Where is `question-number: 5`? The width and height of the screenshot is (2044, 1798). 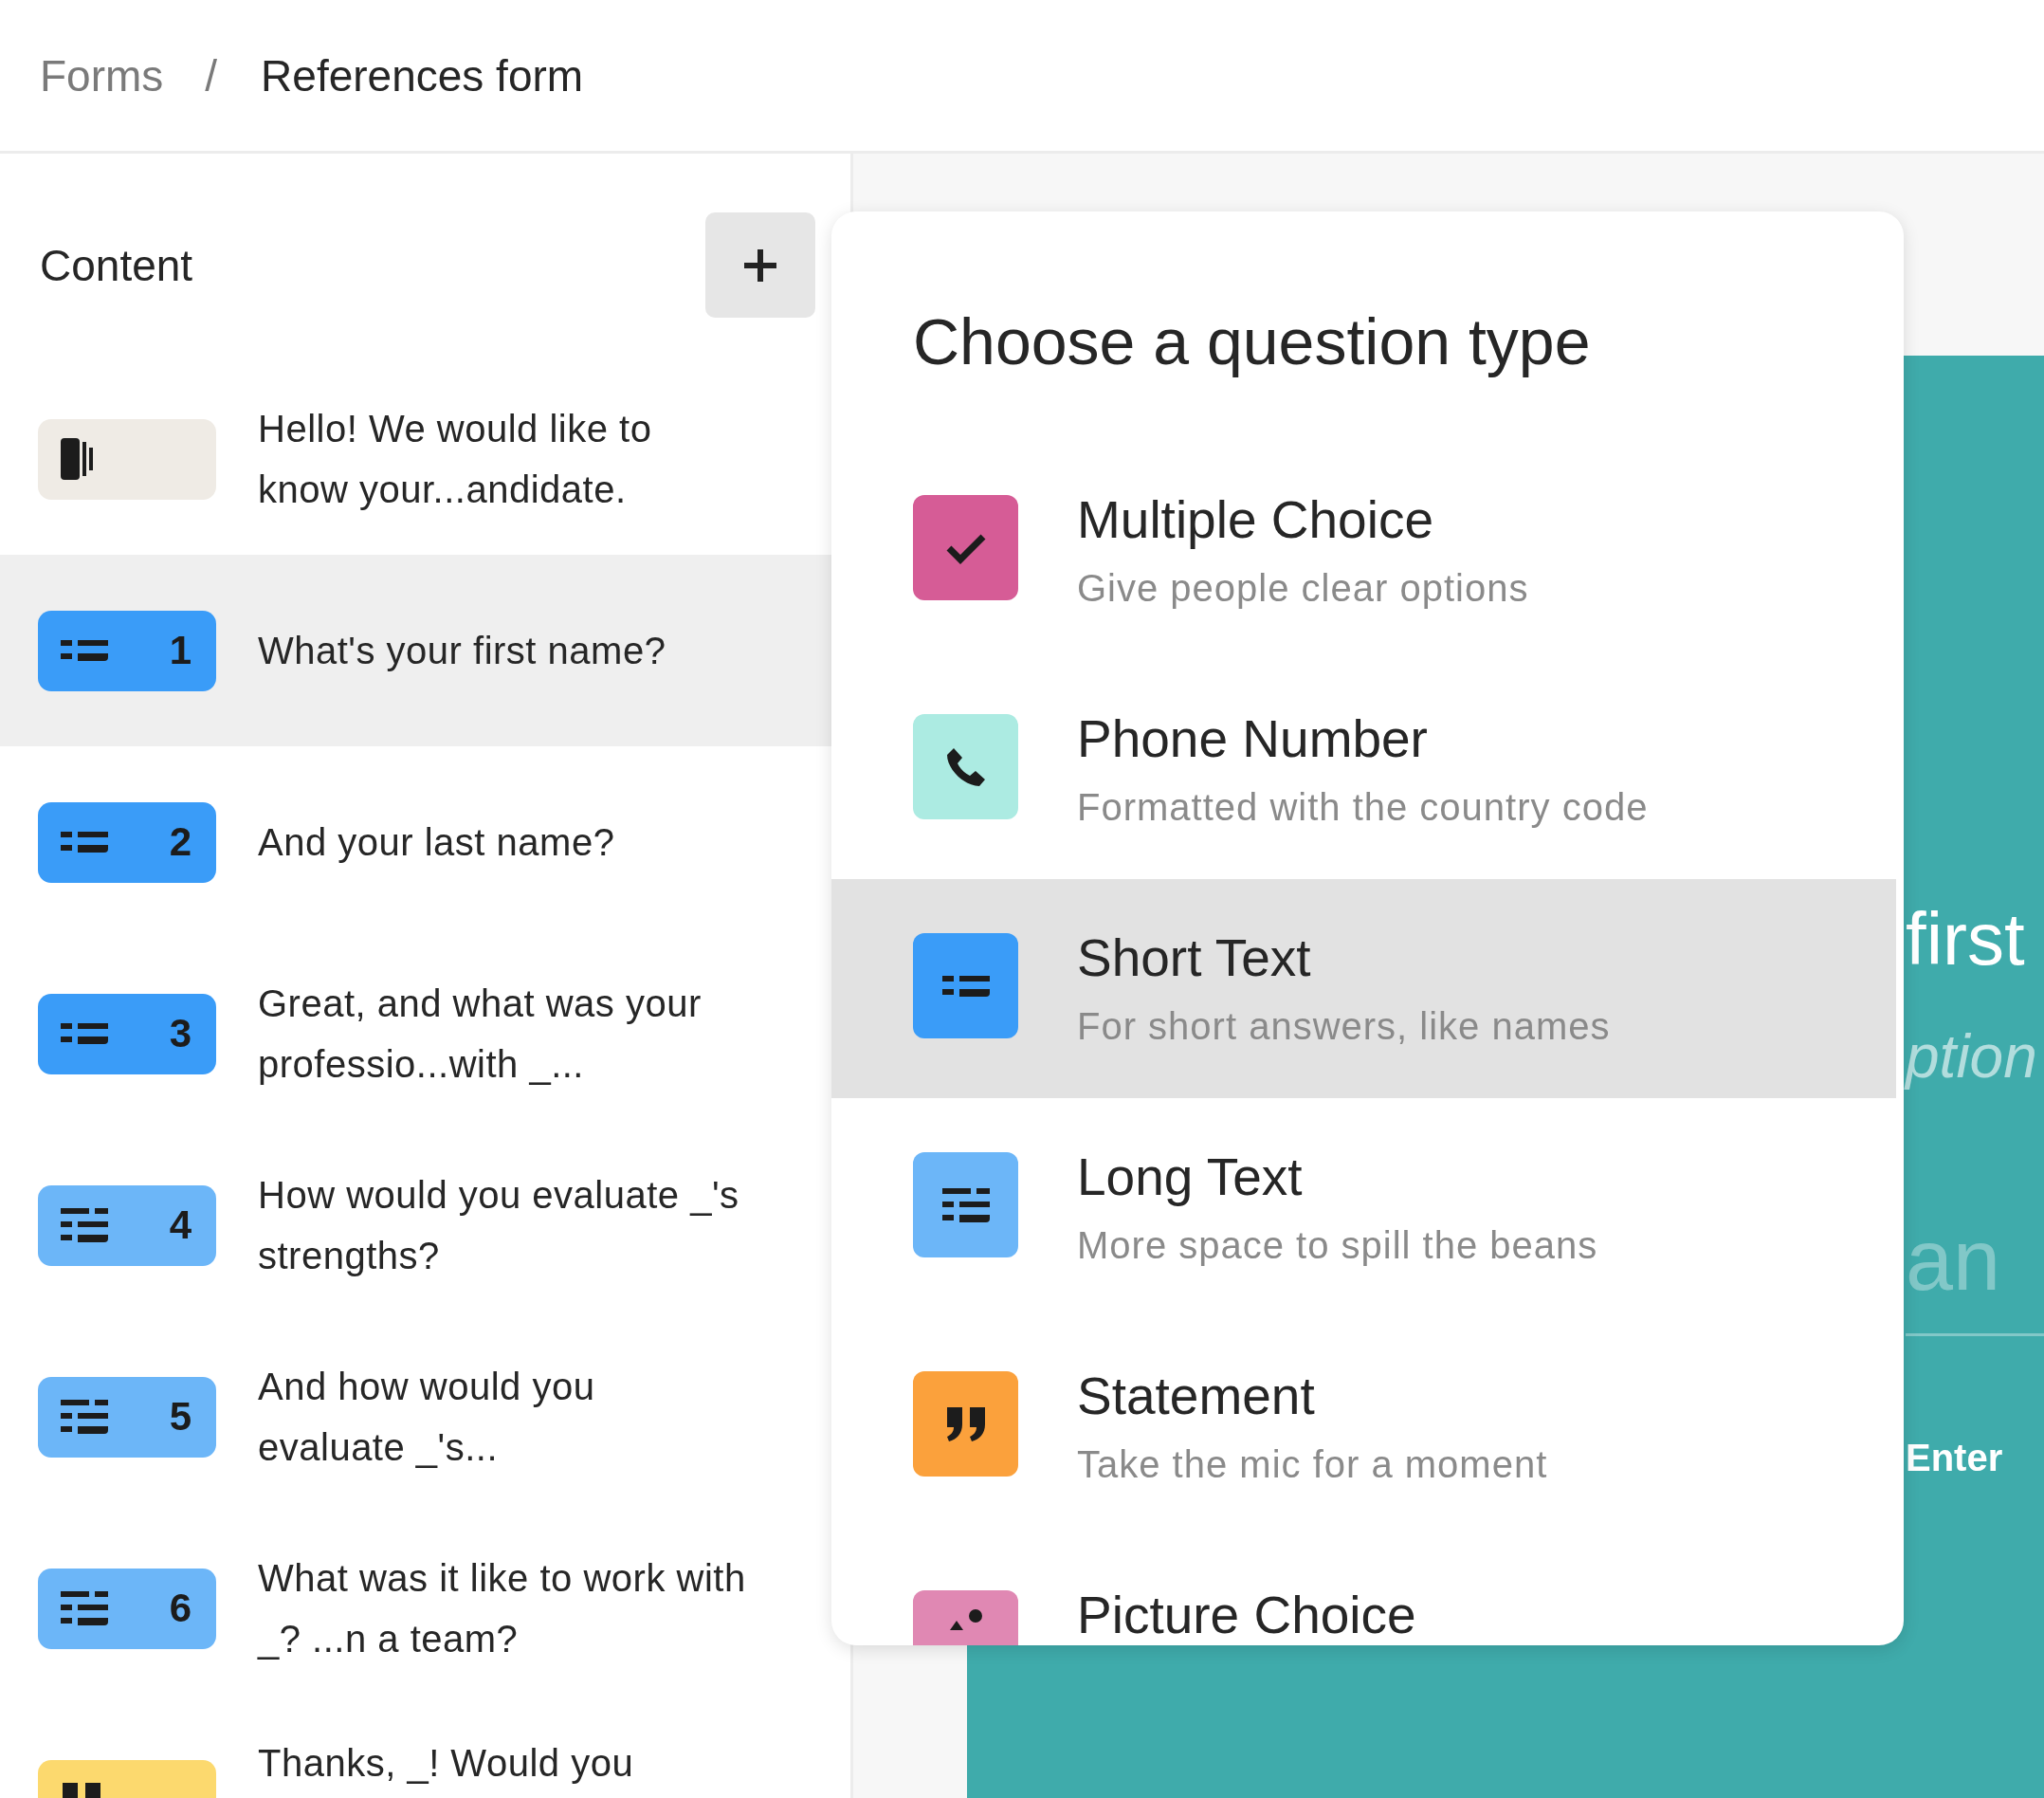 question-number: 5 is located at coordinates (180, 1417).